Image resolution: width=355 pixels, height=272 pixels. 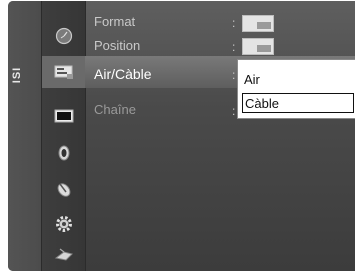 I want to click on air-cable-dropdown: Air Càble, so click(x=296, y=89).